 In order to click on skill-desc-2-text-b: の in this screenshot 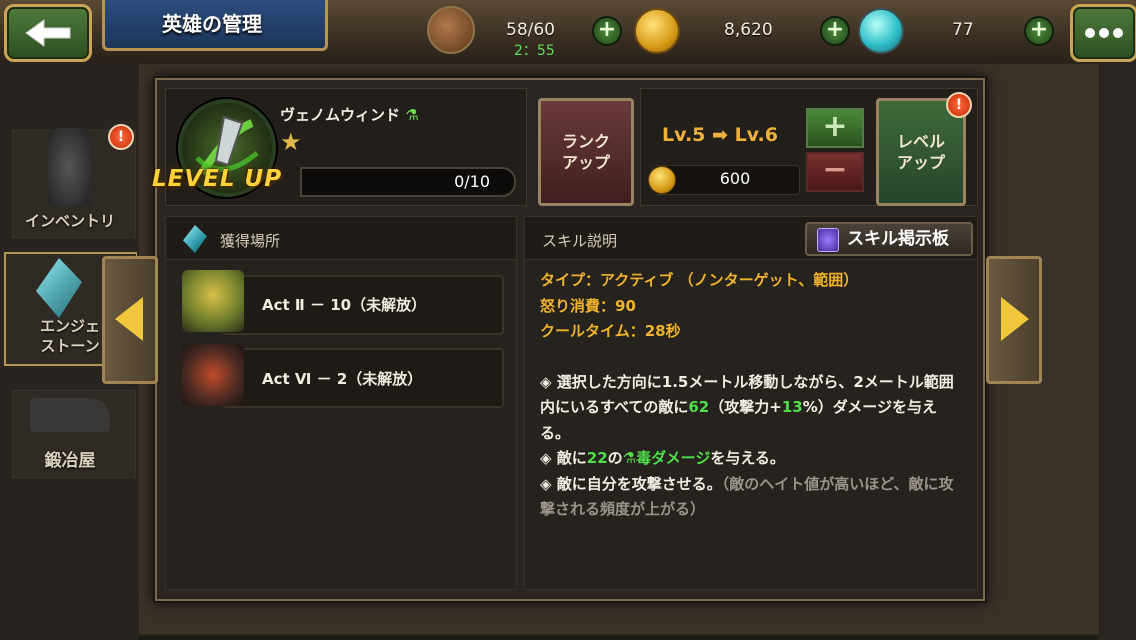, I will do `click(615, 458)`.